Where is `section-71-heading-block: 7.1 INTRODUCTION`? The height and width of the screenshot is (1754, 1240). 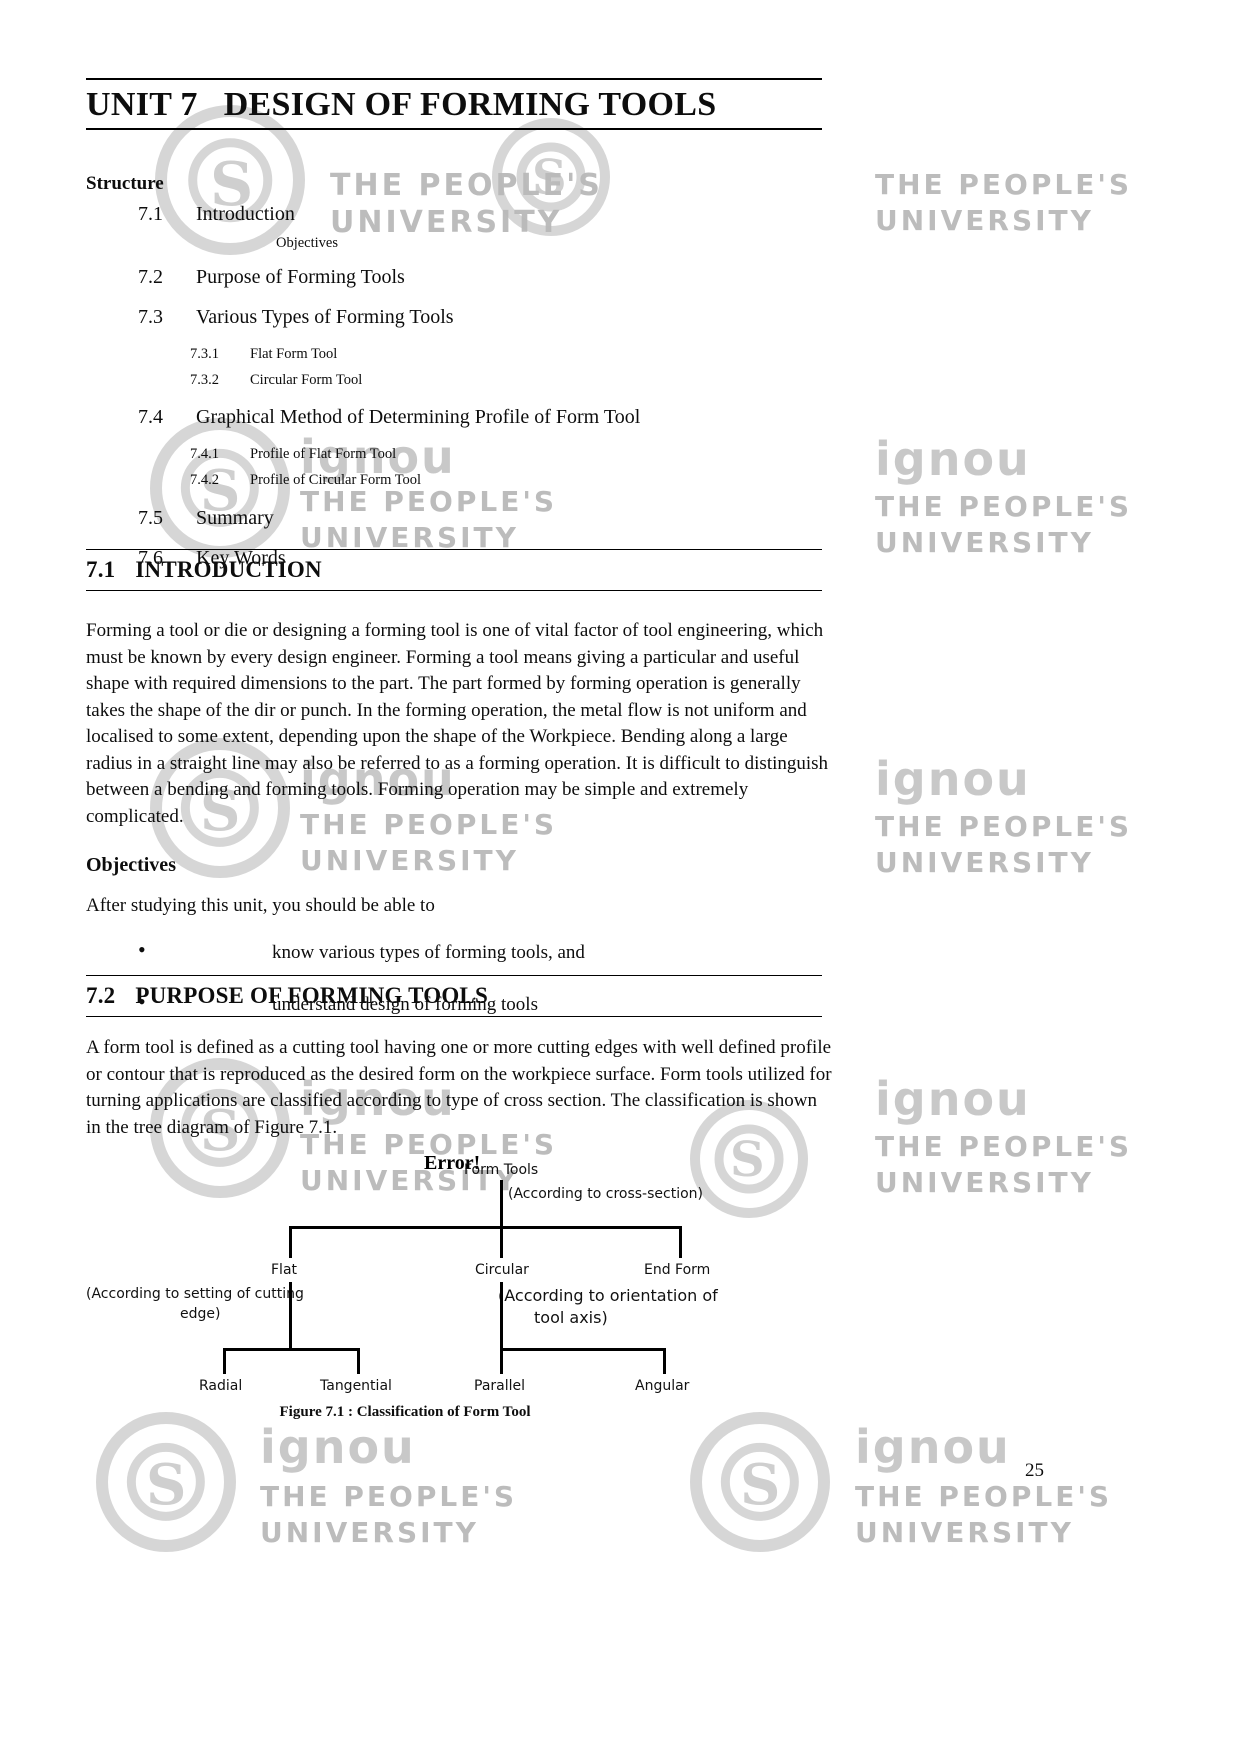
section-71-heading-block: 7.1 INTRODUCTION is located at coordinates (454, 570).